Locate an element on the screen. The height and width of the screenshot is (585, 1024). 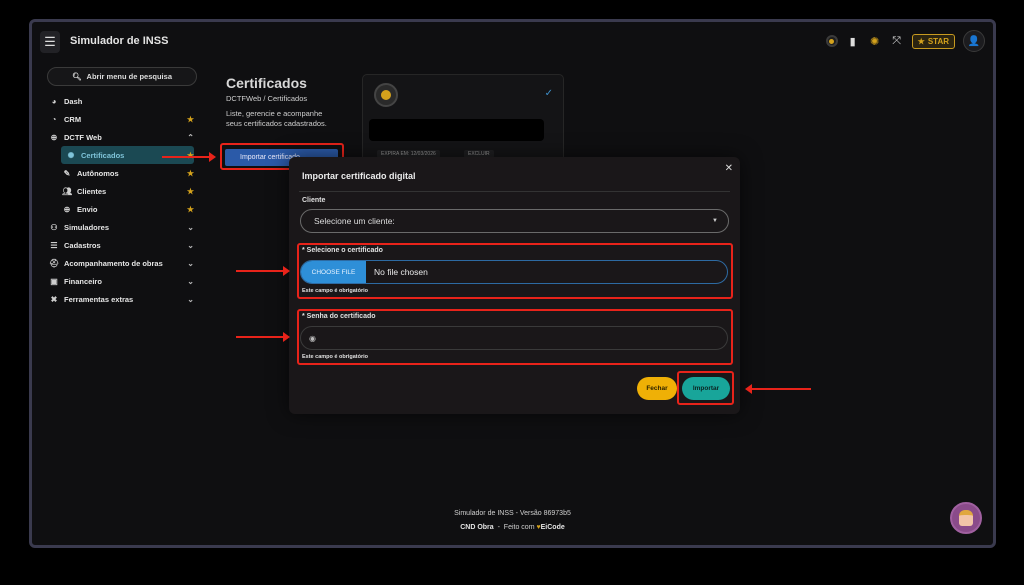
search-menu-button: 🔍︎ Abrir menu de pesquisa is located at coordinates (122, 76).